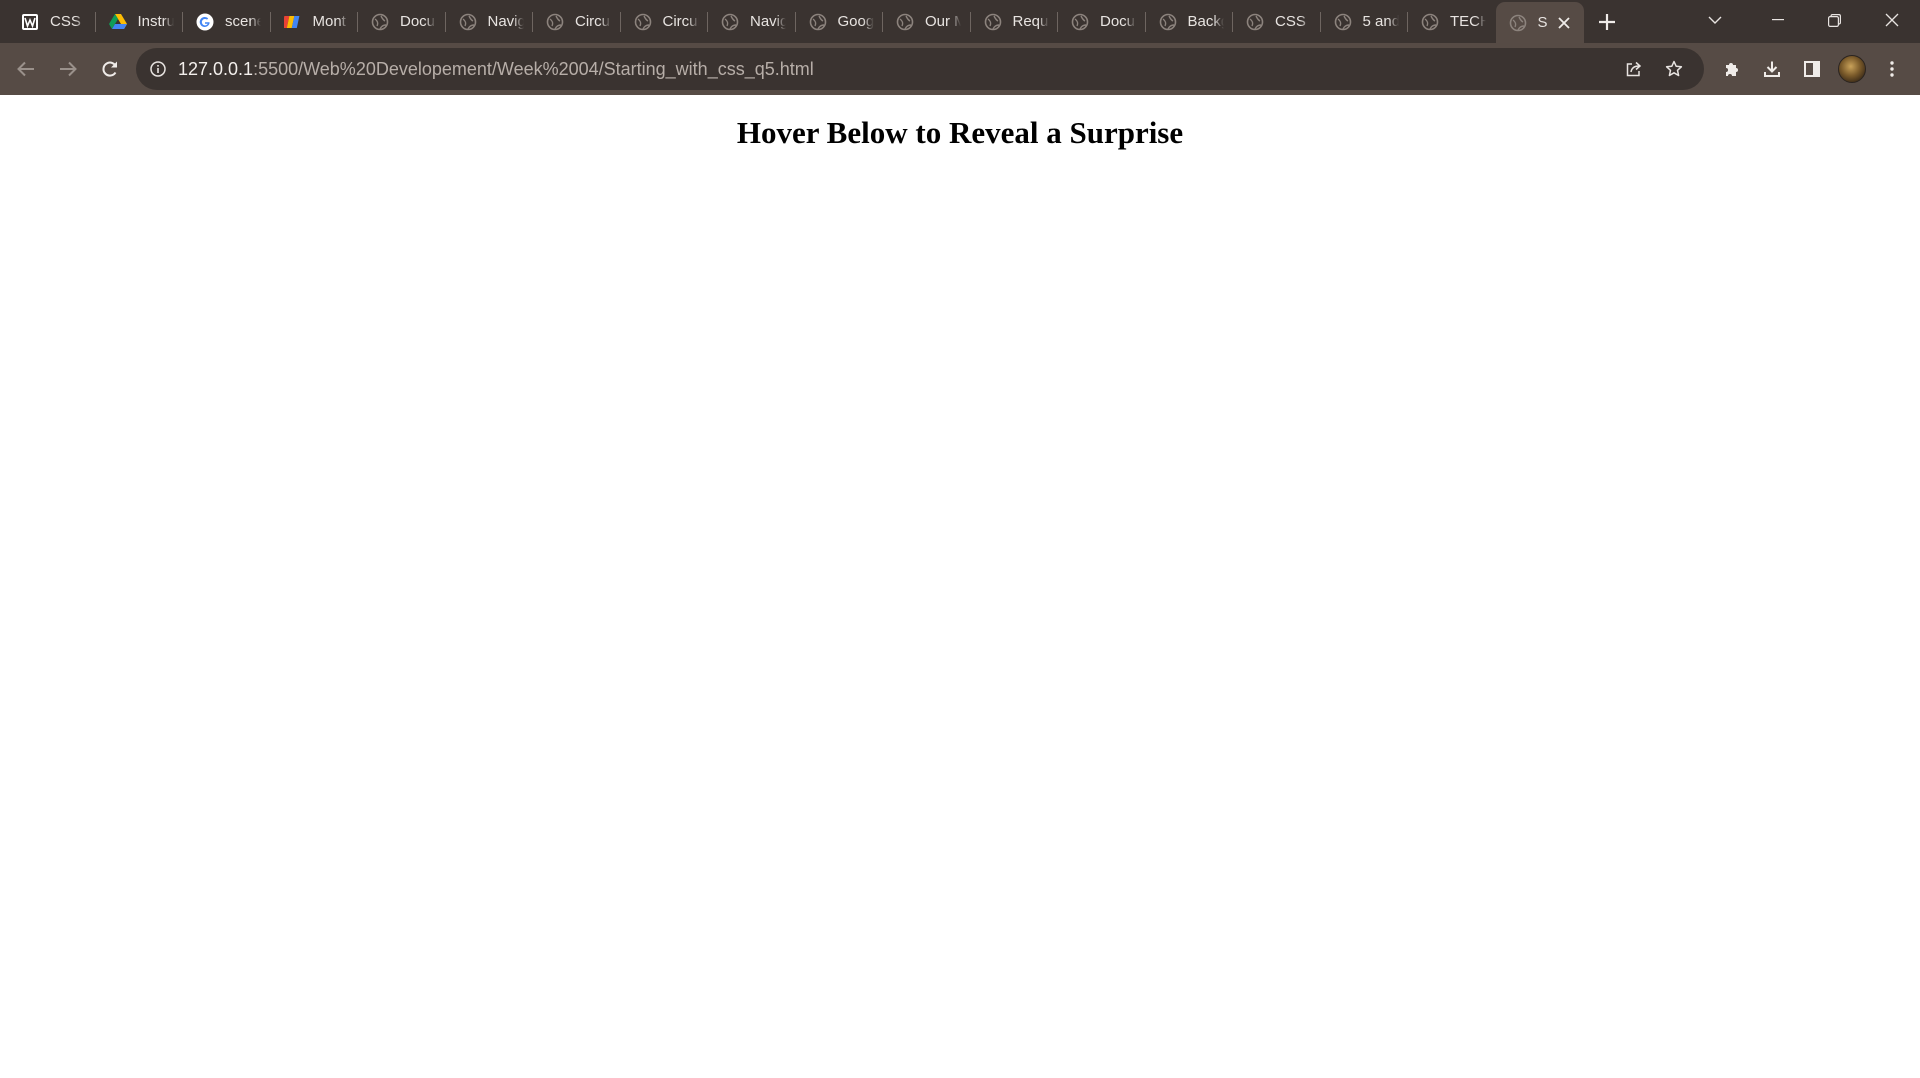 Image resolution: width=1920 pixels, height=1078 pixels. I want to click on tab-label: scene, so click(243, 21).